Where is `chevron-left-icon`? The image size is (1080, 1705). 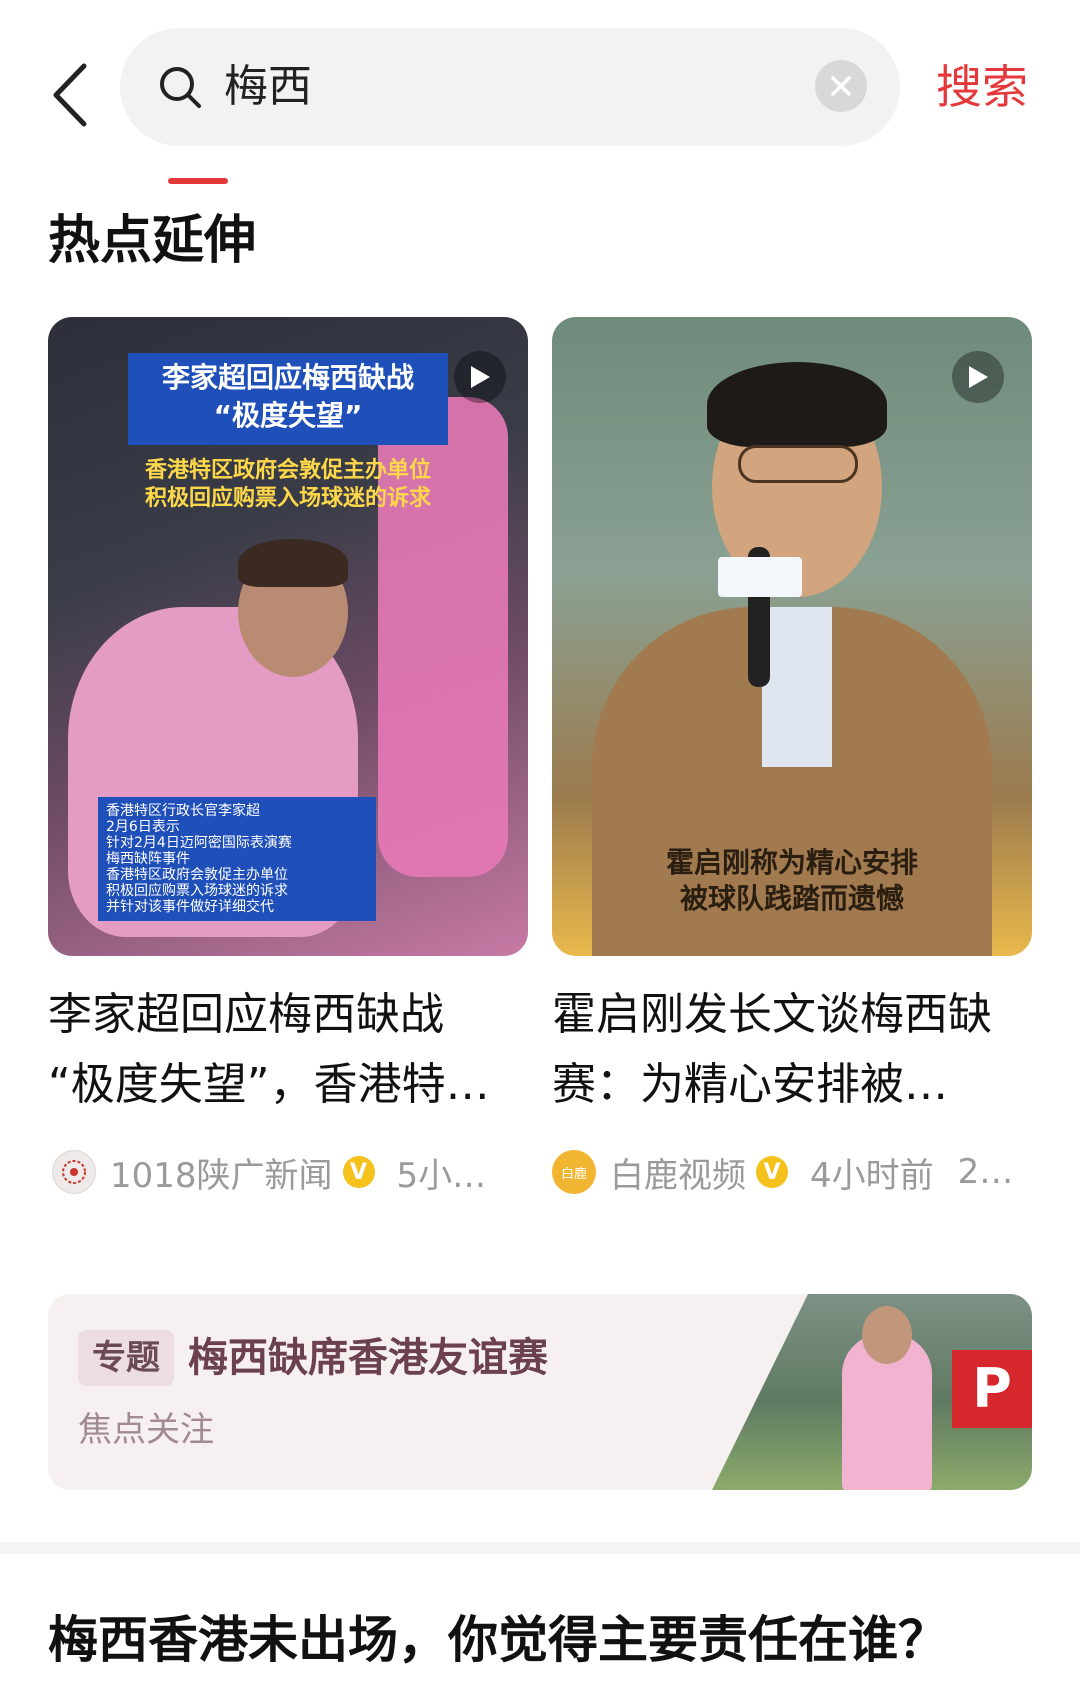
chevron-left-icon is located at coordinates (70, 95).